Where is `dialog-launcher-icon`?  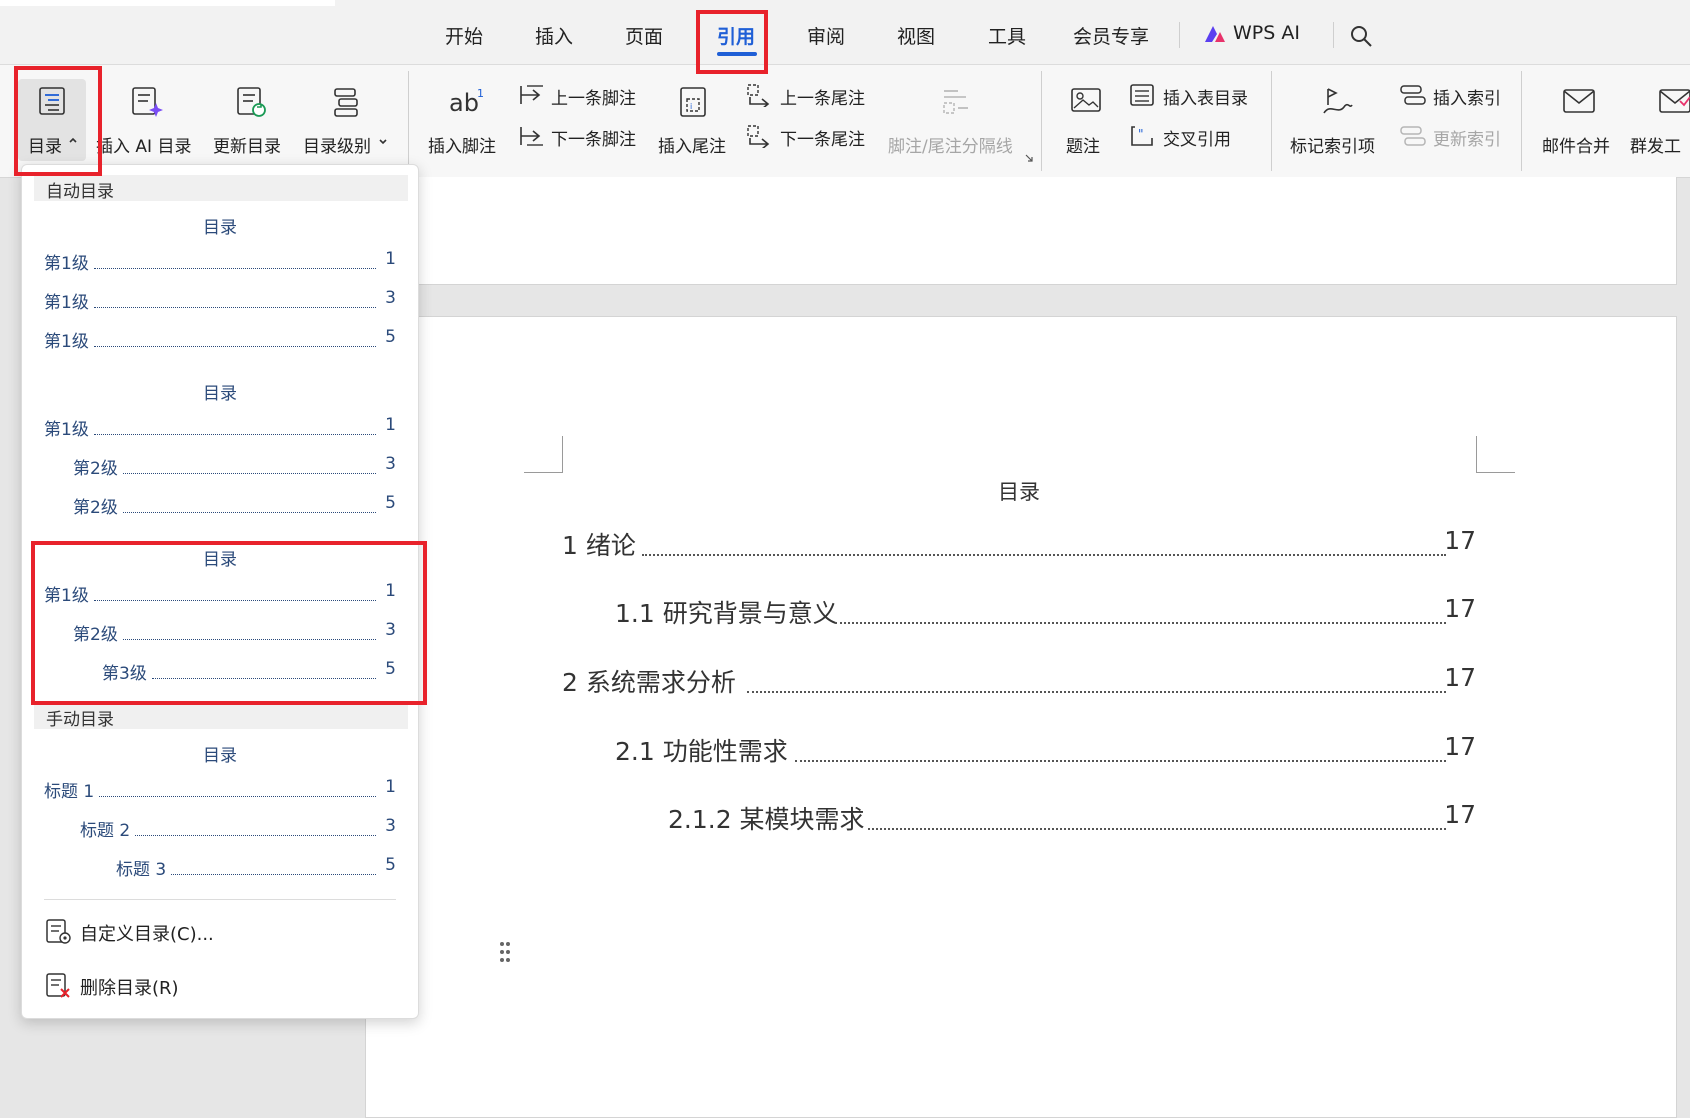 dialog-launcher-icon is located at coordinates (1029, 158).